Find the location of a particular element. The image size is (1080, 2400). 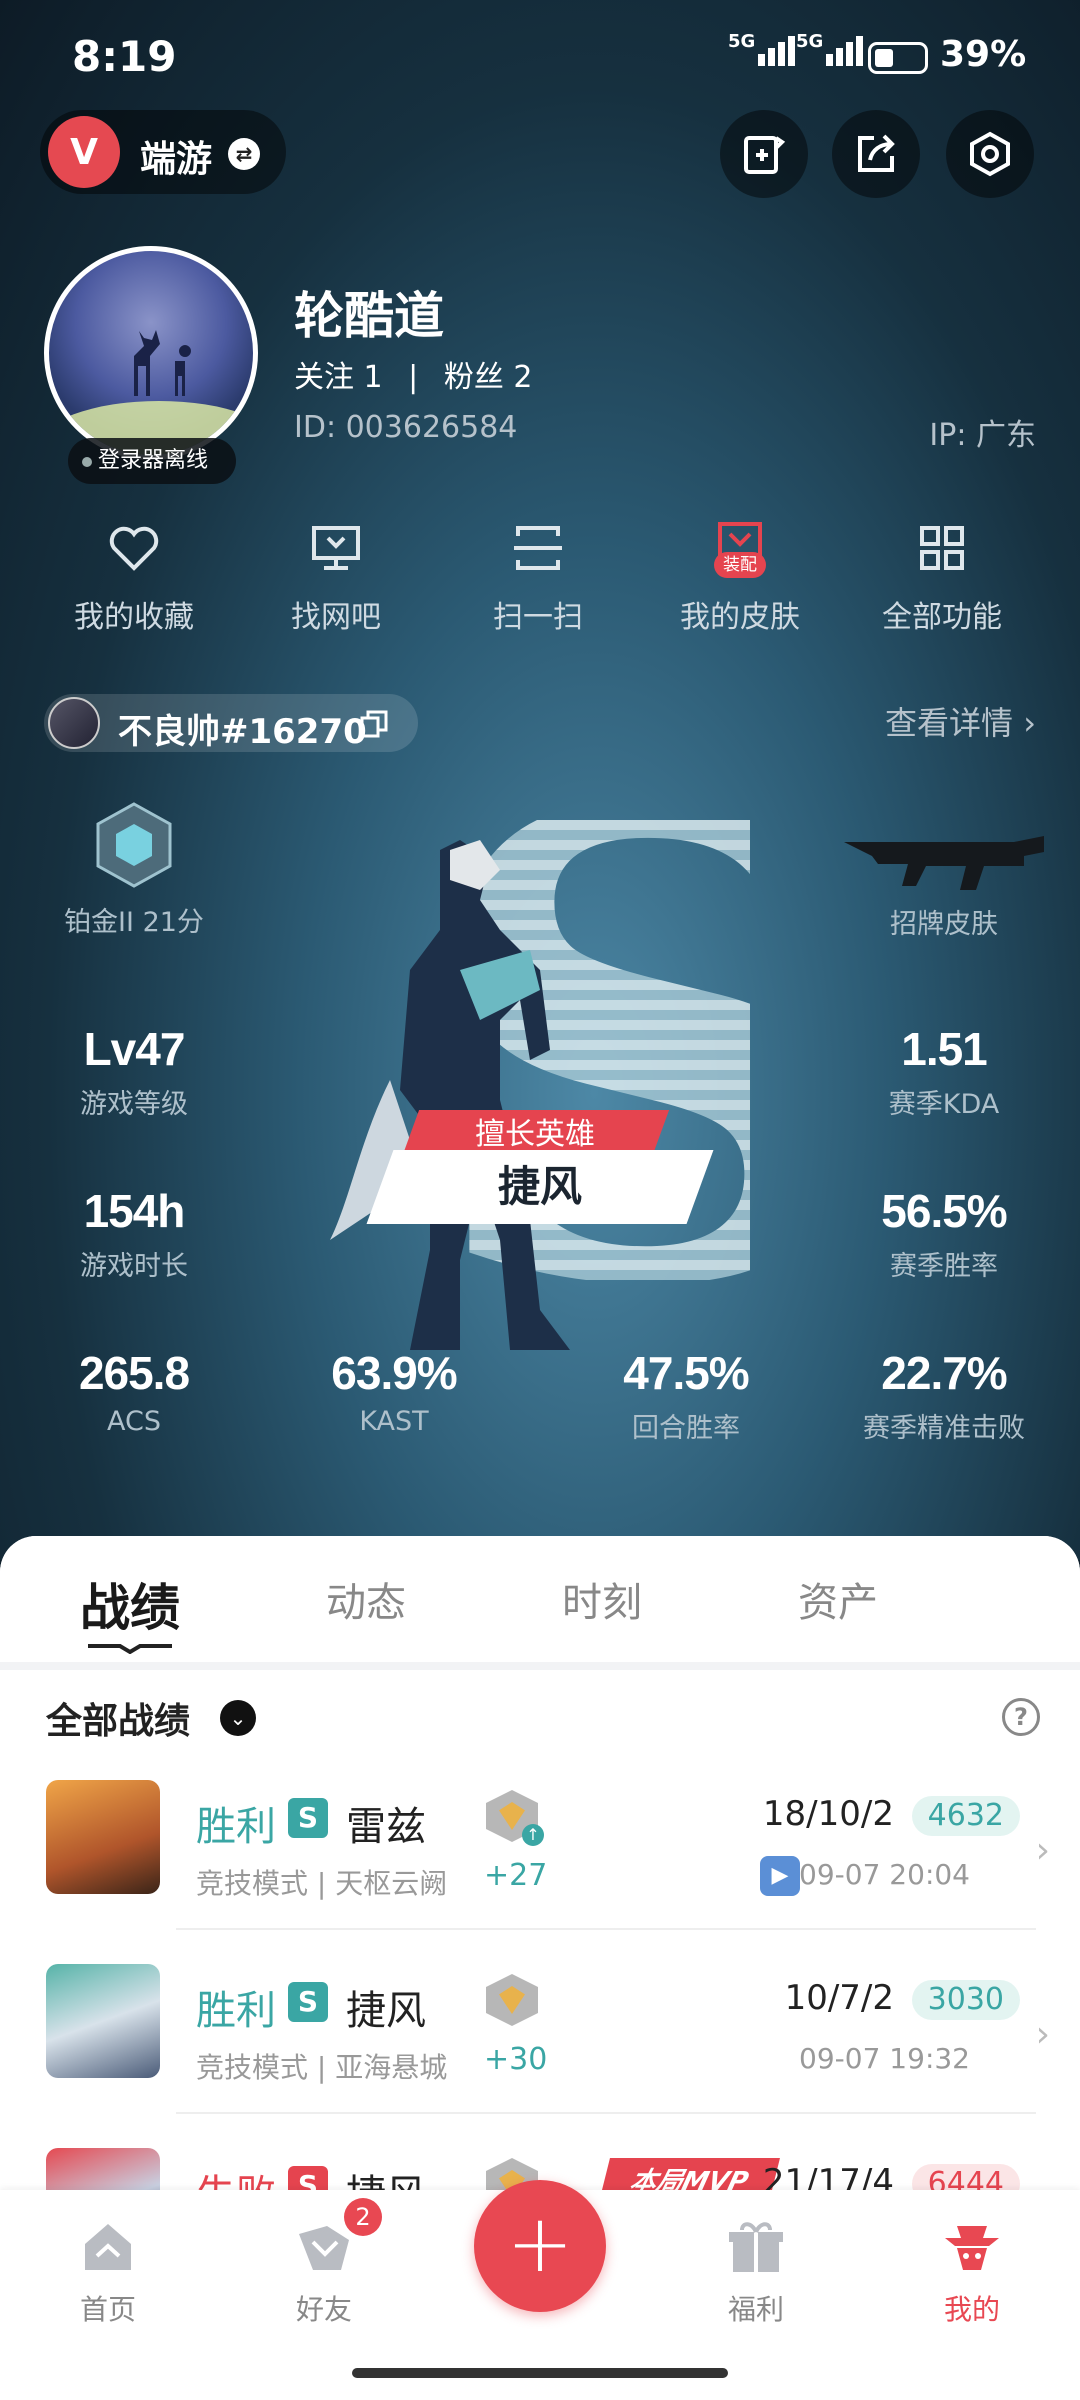

acs-stat: 265.8 ACS is located at coordinates (134, 1391).